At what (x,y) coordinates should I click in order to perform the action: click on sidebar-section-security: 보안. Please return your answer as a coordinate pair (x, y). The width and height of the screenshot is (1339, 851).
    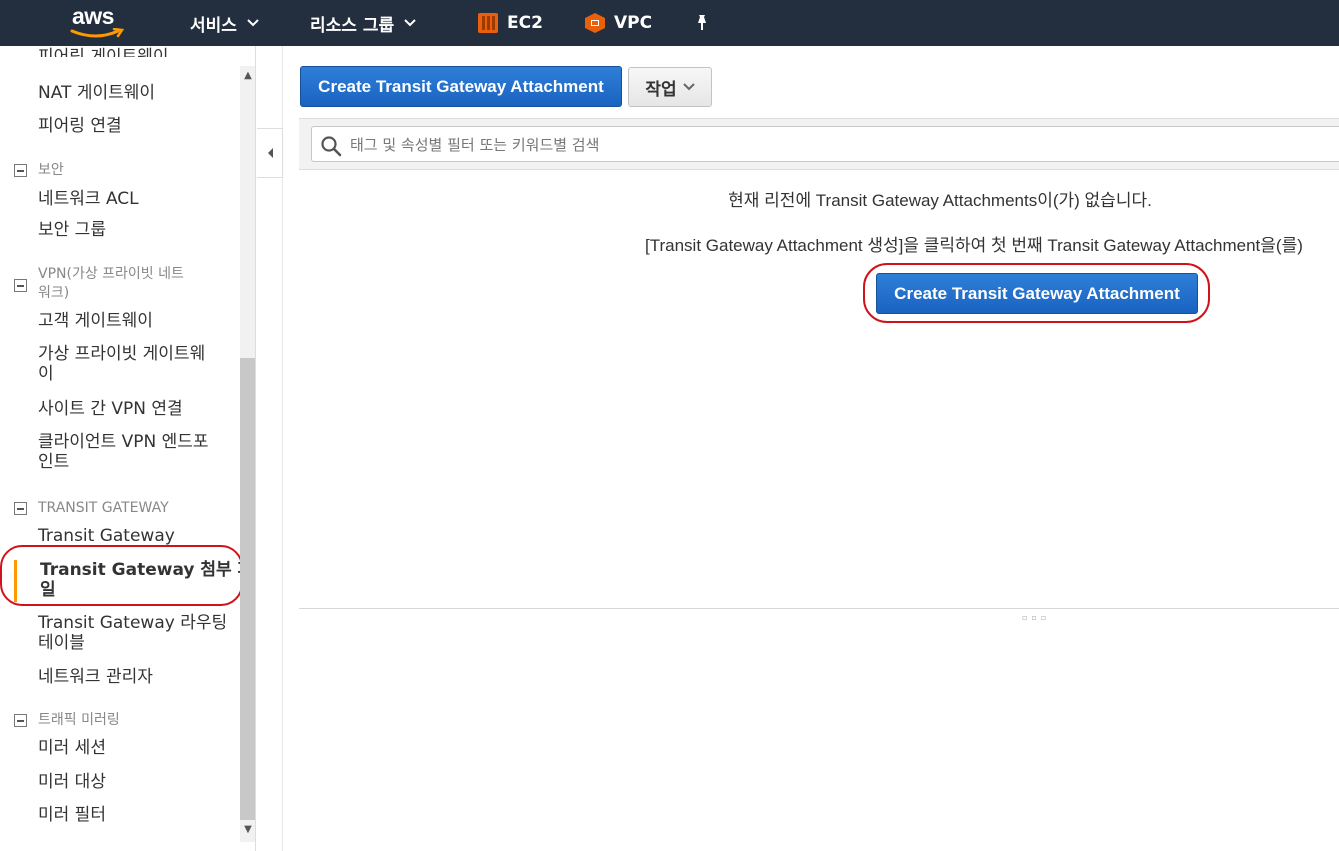
    Looking at the image, I should click on (39, 170).